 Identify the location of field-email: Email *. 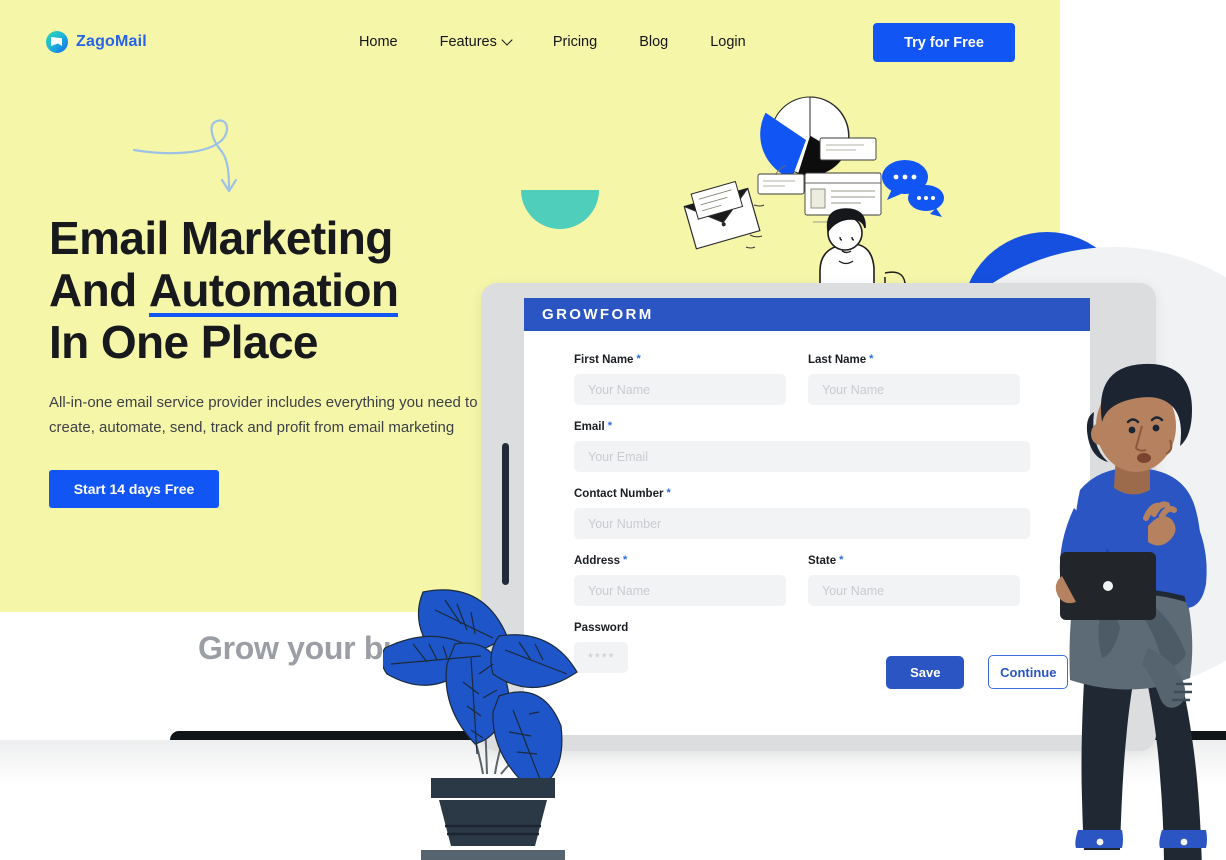
(802, 446).